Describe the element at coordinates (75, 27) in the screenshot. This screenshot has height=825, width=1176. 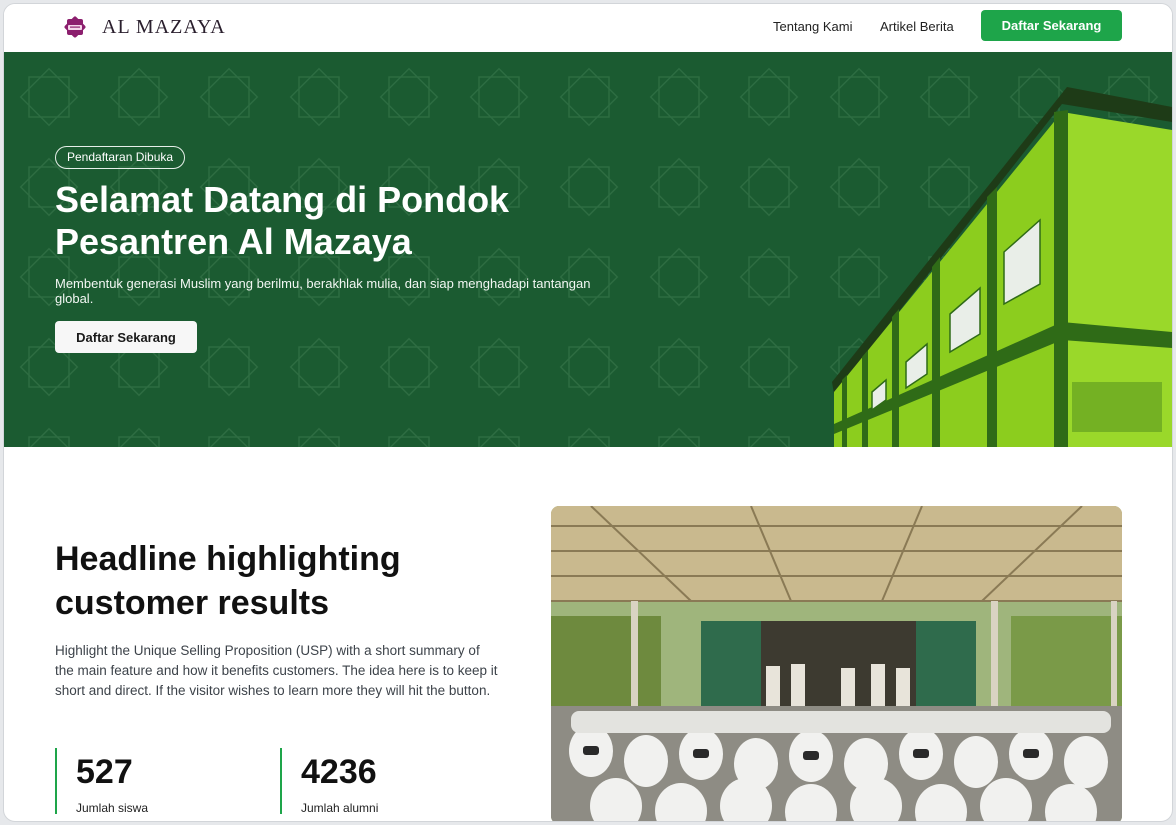
I see `al-mazaya-logo-icon` at that location.